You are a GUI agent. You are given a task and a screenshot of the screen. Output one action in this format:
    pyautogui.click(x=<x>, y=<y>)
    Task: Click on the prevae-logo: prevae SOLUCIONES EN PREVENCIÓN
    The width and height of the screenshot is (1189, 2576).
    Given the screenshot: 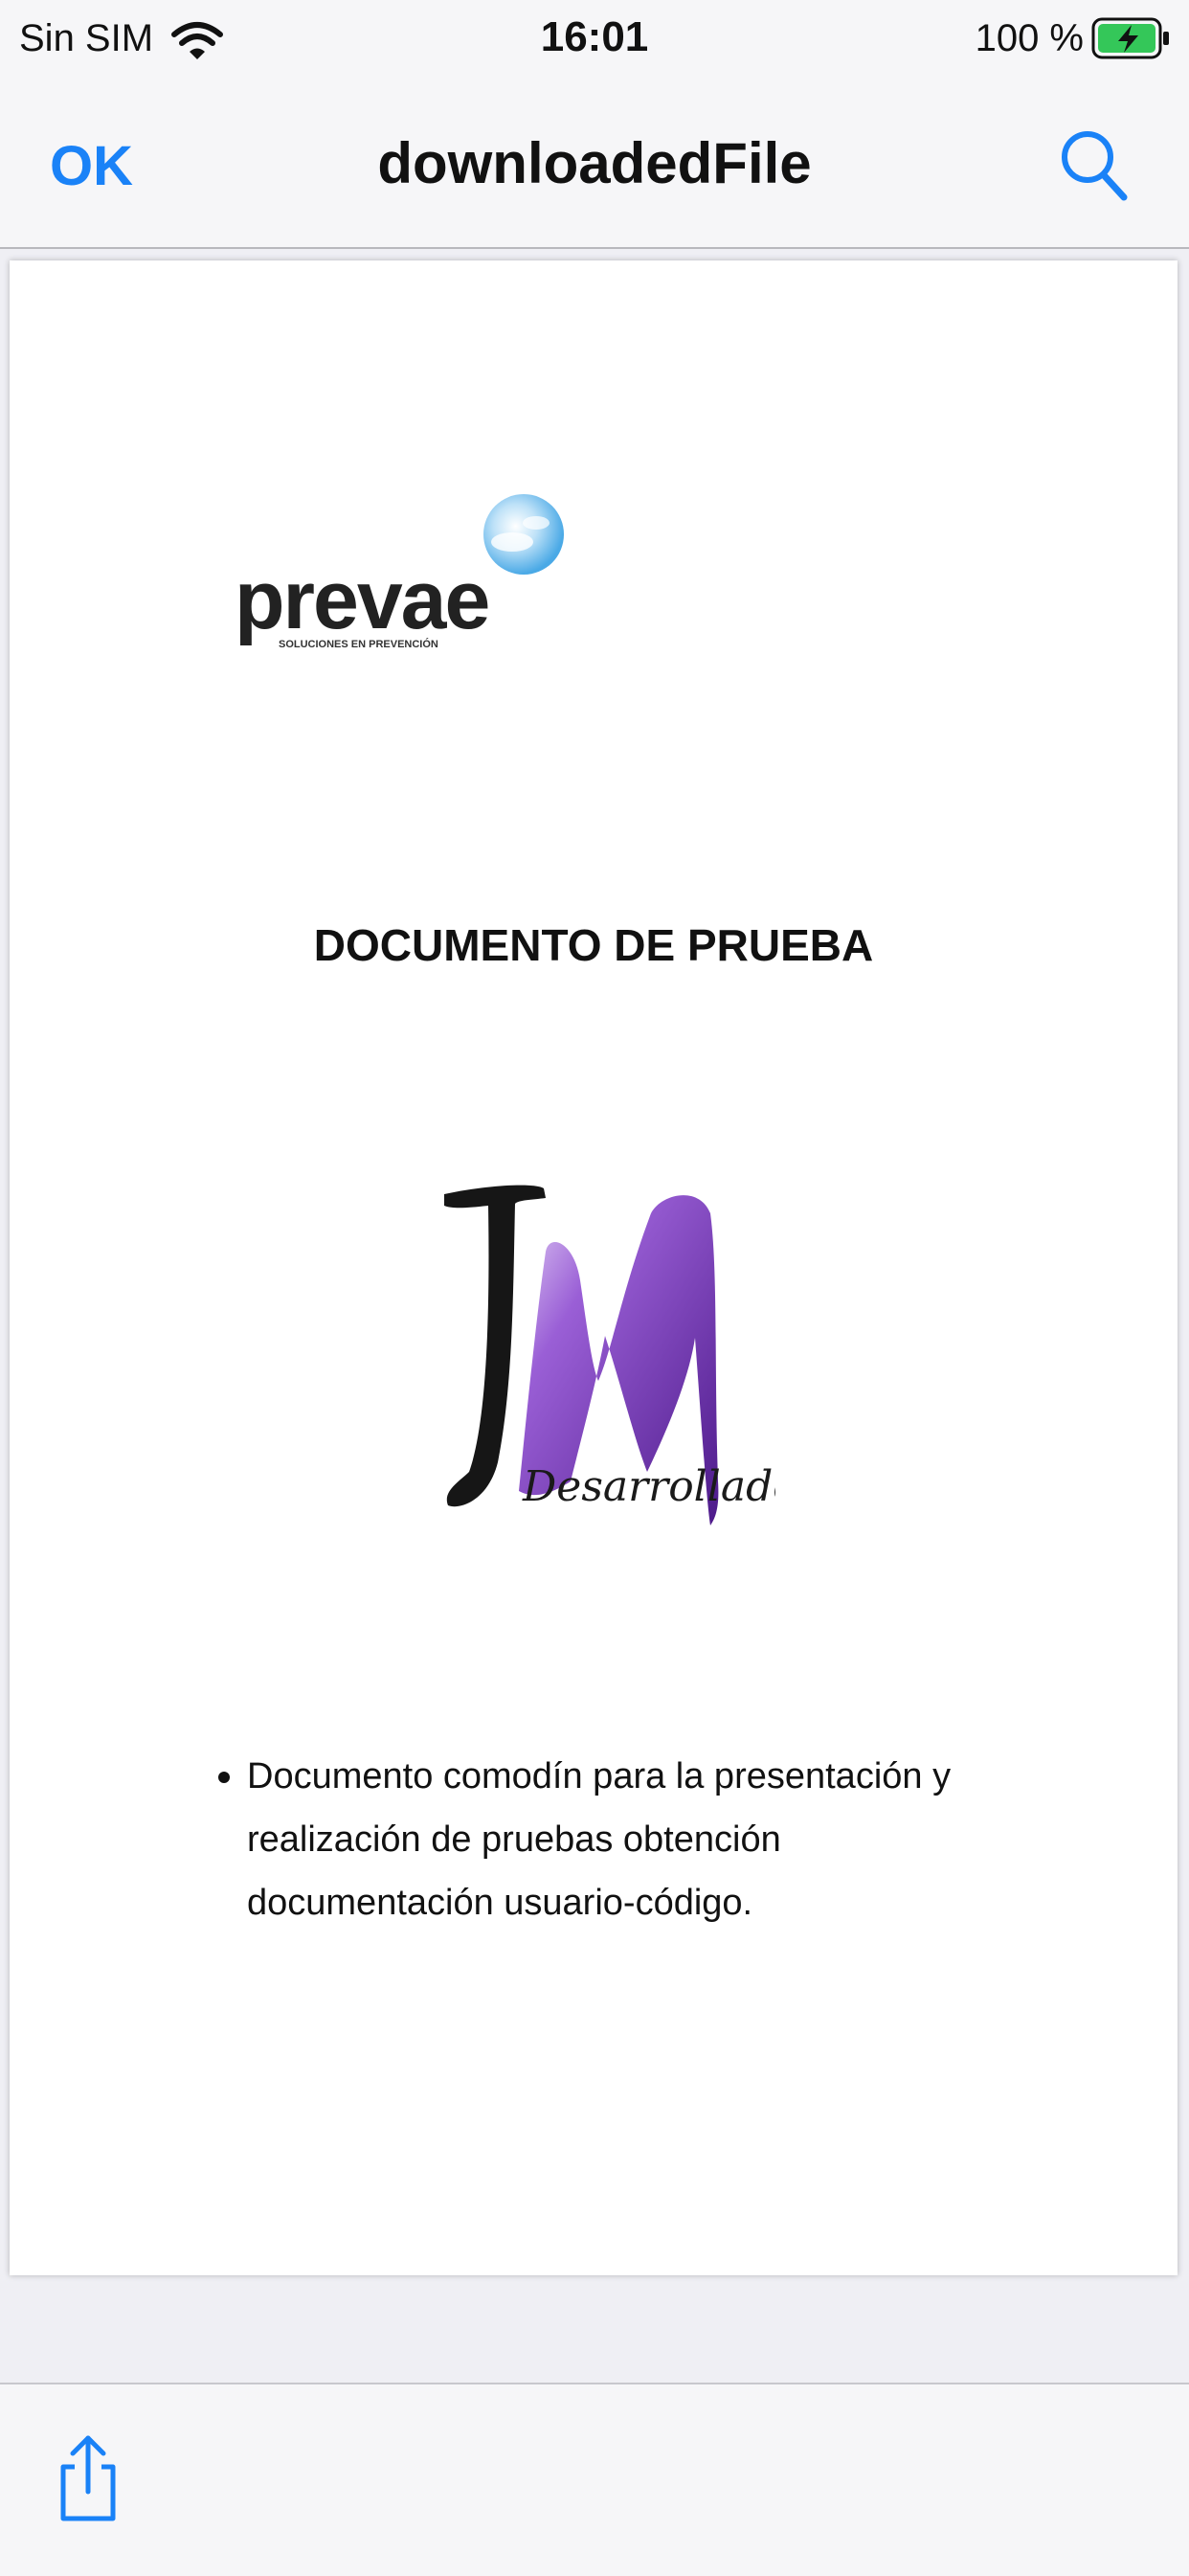 What is the action you would take?
    pyautogui.click(x=399, y=572)
    